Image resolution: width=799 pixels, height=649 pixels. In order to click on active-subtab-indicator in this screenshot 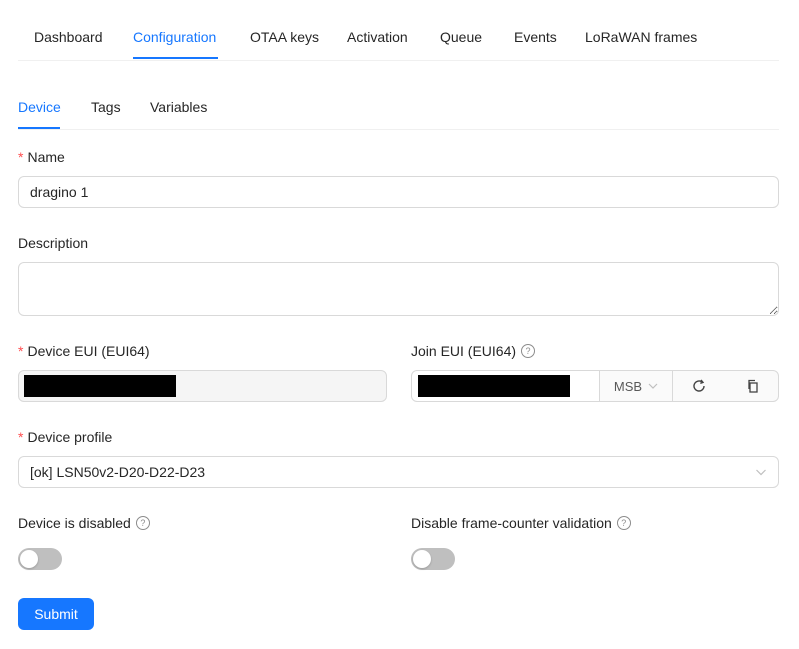, I will do `click(39, 128)`.